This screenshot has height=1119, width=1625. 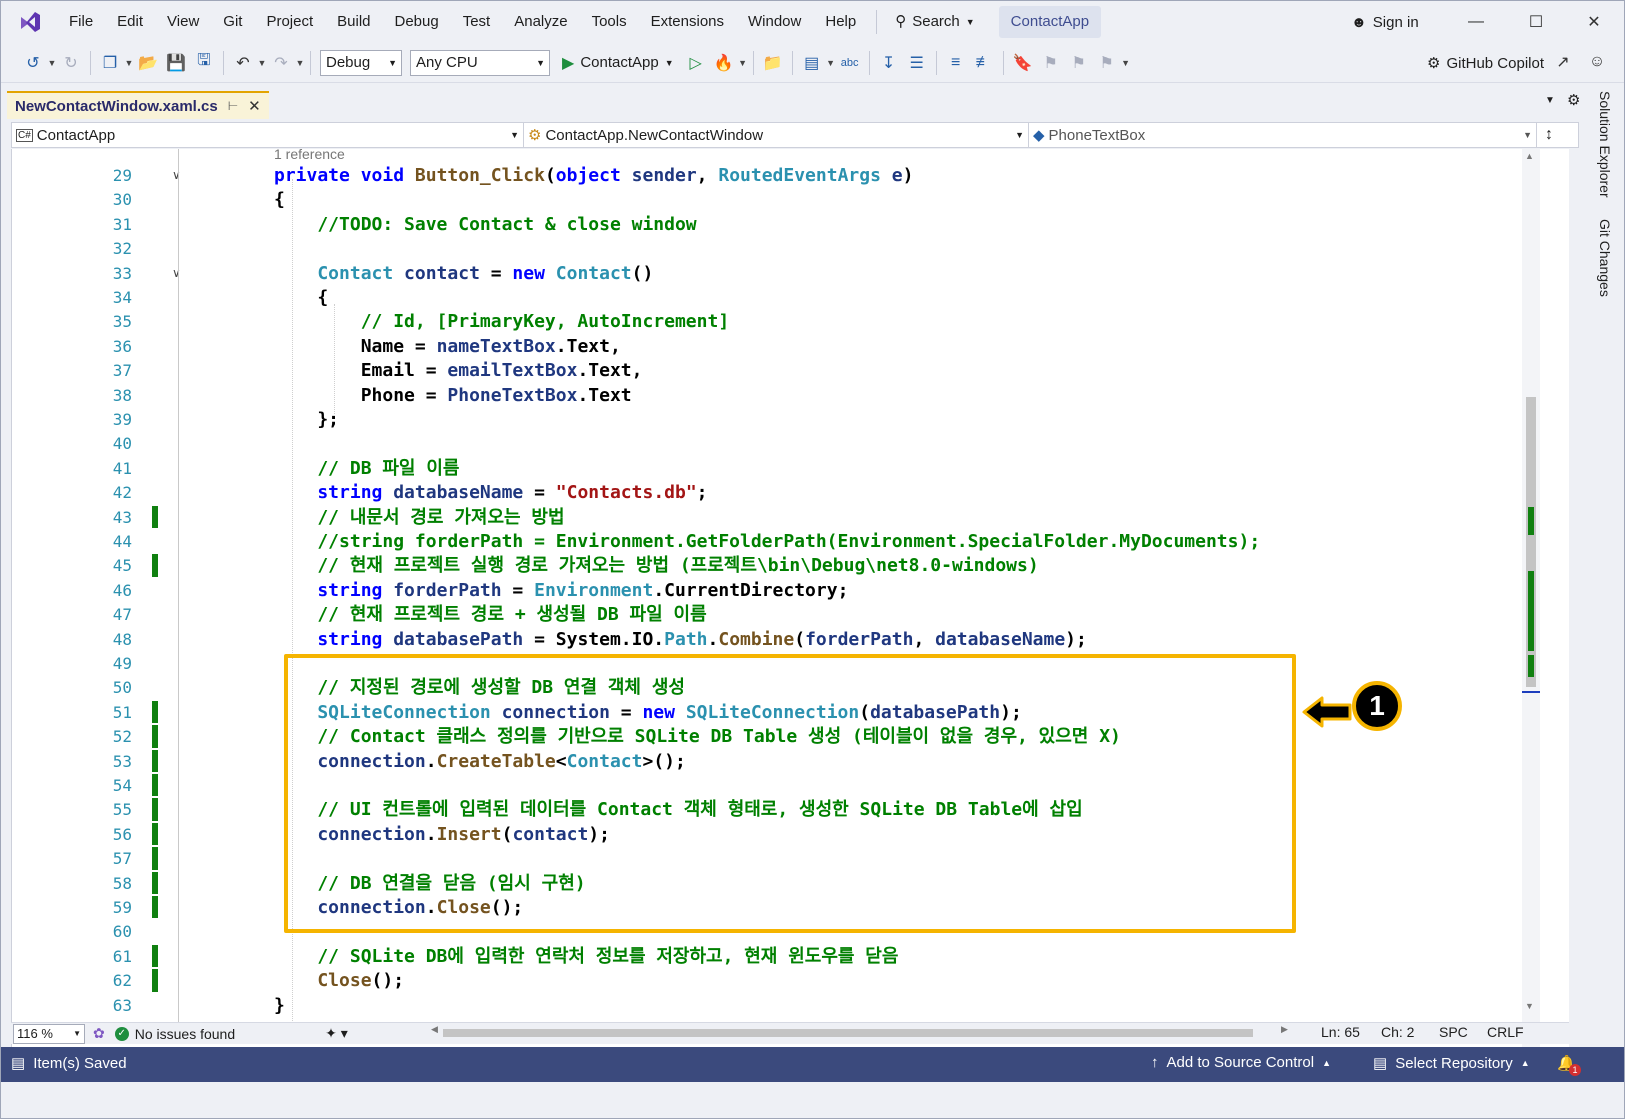 What do you see at coordinates (419, 517) in the screenshot?
I see `code-line: // 내문서 경로 가져오는 방법` at bounding box center [419, 517].